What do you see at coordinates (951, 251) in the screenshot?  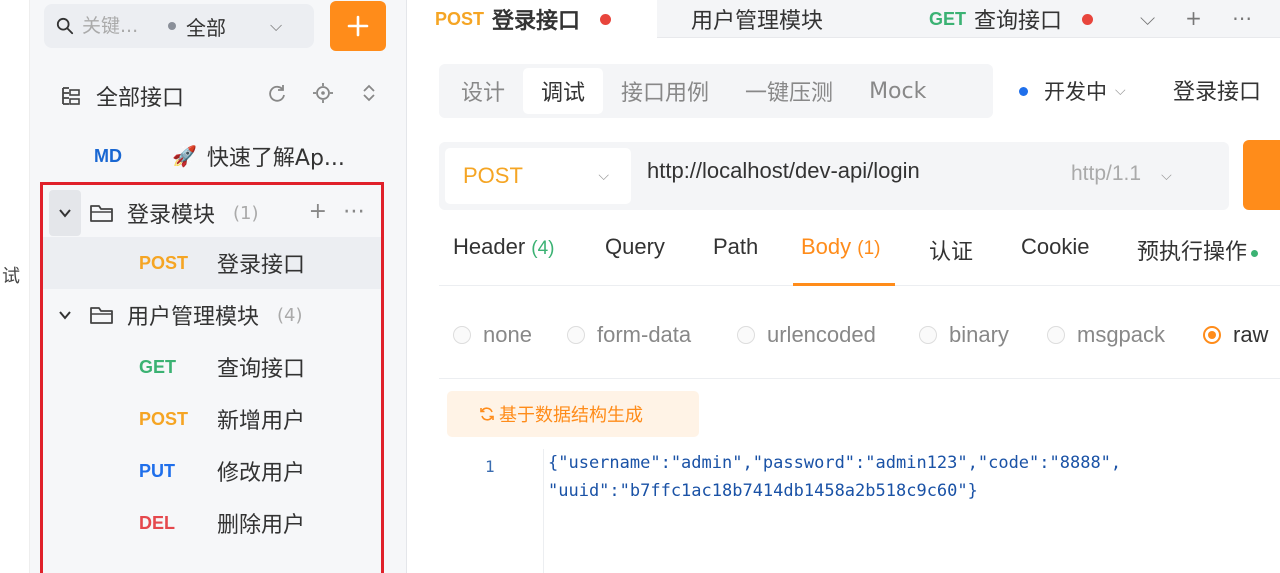 I see `tab-label: 认证` at bounding box center [951, 251].